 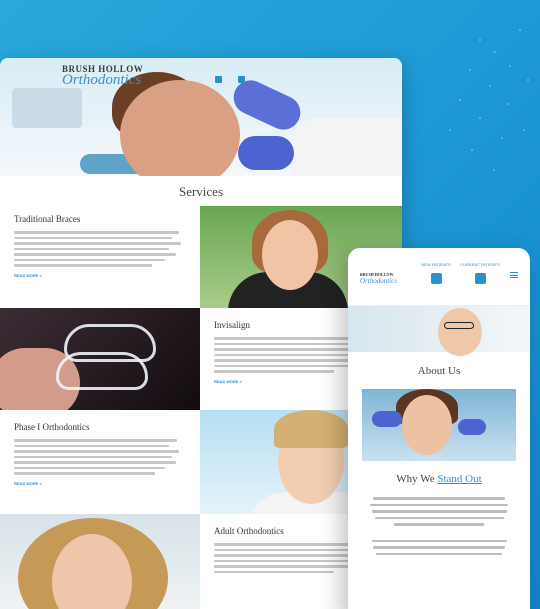 I want to click on mobile-logo-line2: Orthodontics, so click(x=378, y=281).